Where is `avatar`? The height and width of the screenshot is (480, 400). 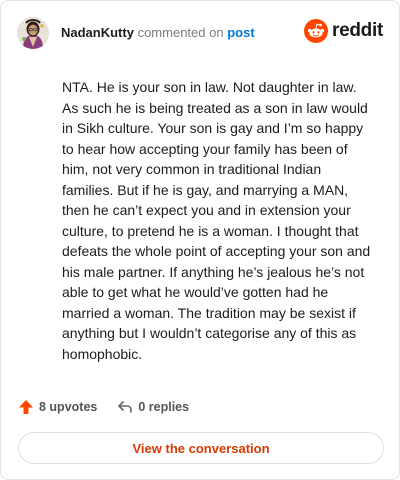 avatar is located at coordinates (33, 33).